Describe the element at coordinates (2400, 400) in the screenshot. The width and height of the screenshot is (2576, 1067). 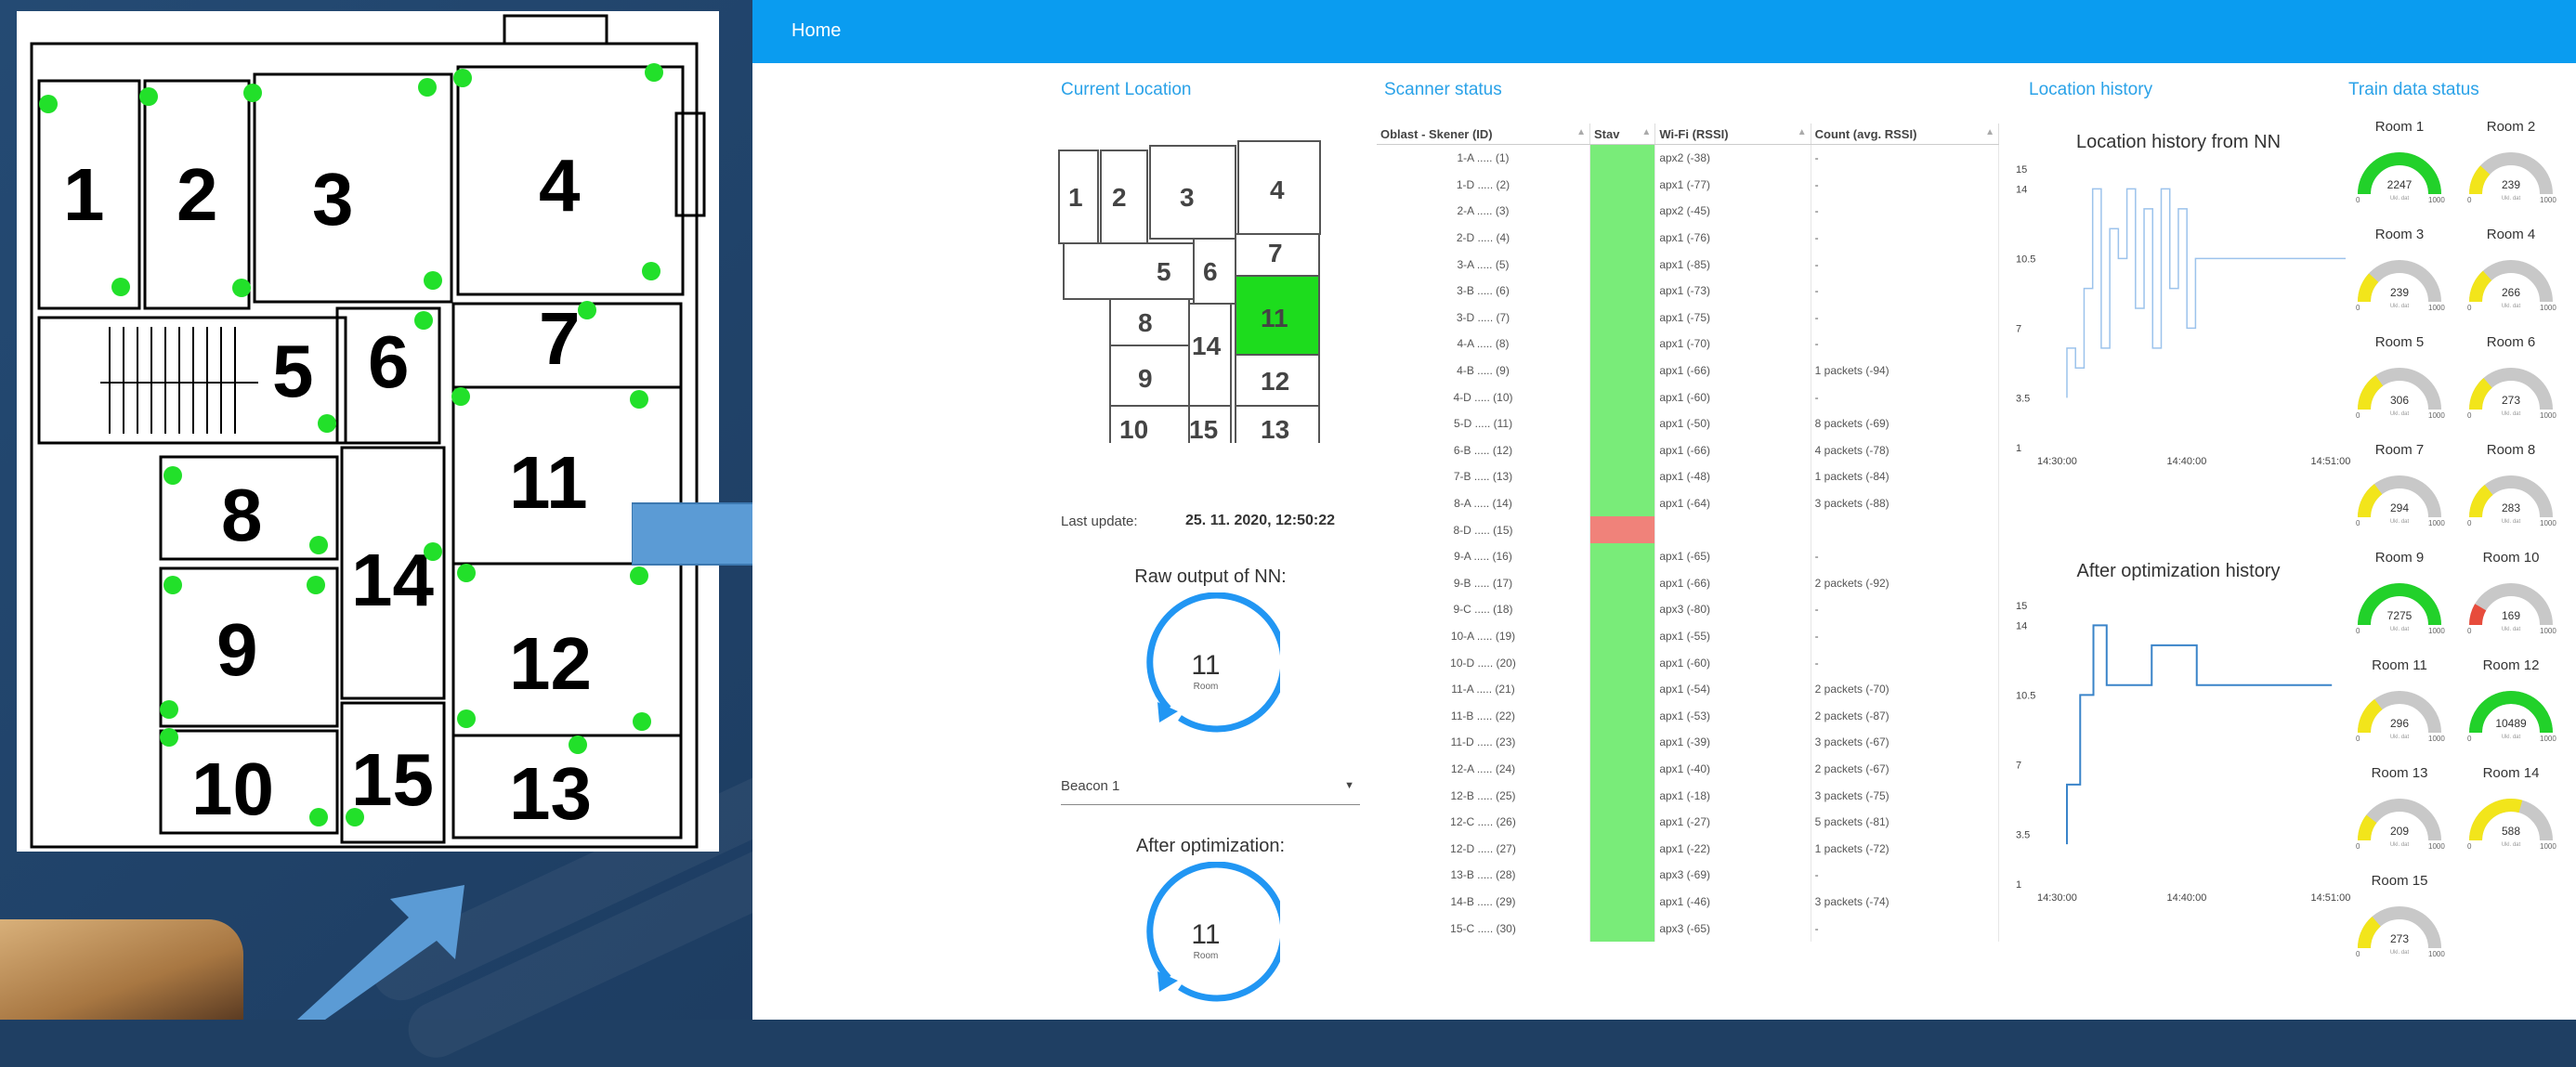
I see `gauge-value: 306` at that location.